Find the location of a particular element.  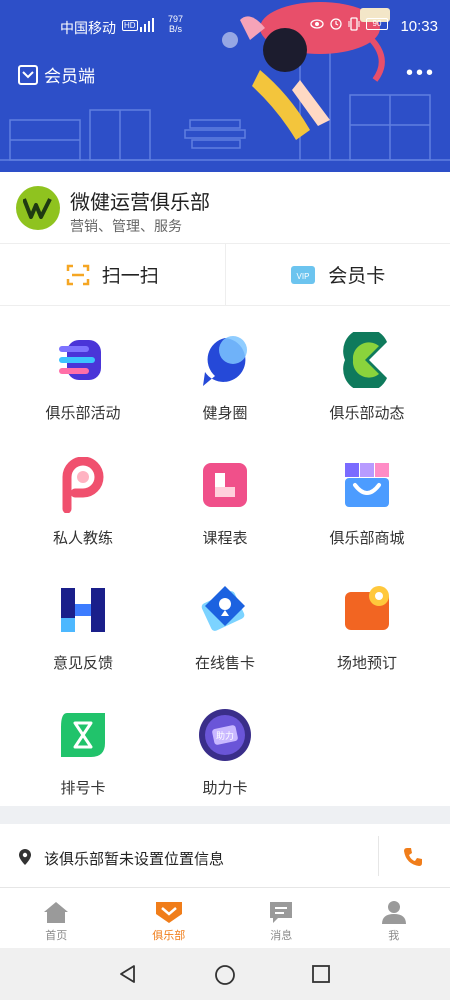

member-mode-switch: 会员端 is located at coordinates (56, 74).